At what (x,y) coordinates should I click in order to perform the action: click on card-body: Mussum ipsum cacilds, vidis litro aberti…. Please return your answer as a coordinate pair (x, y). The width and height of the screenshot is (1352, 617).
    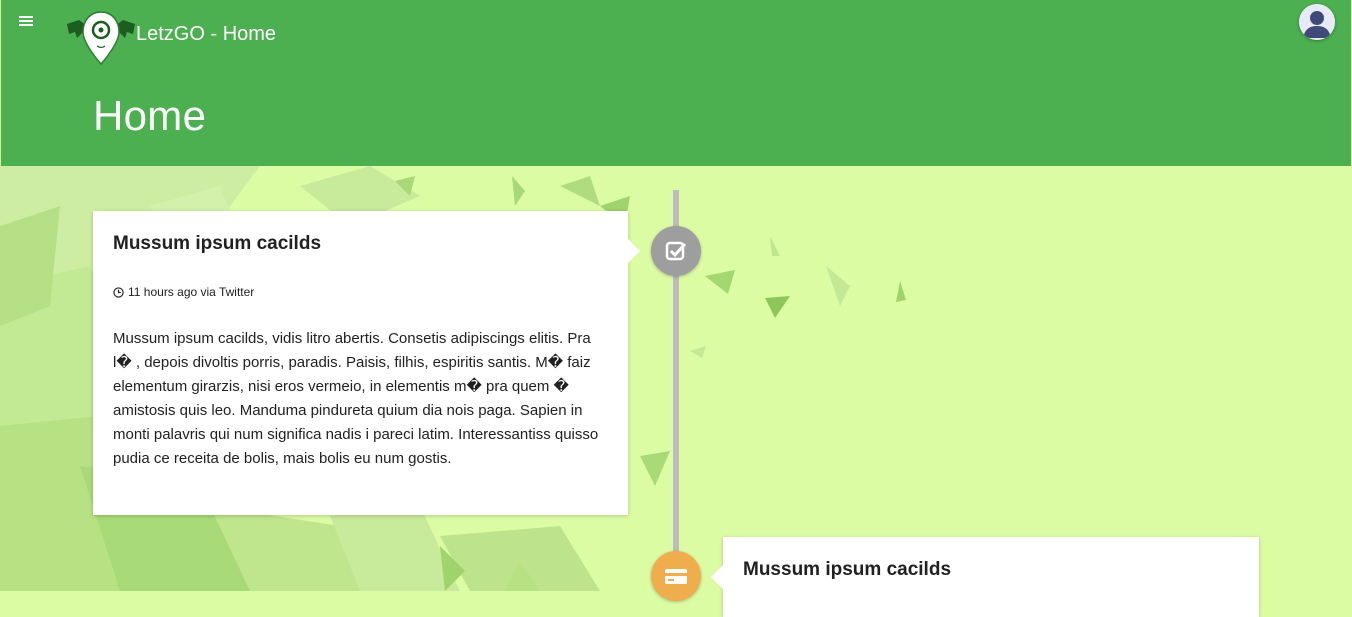
    Looking at the image, I should click on (356, 398).